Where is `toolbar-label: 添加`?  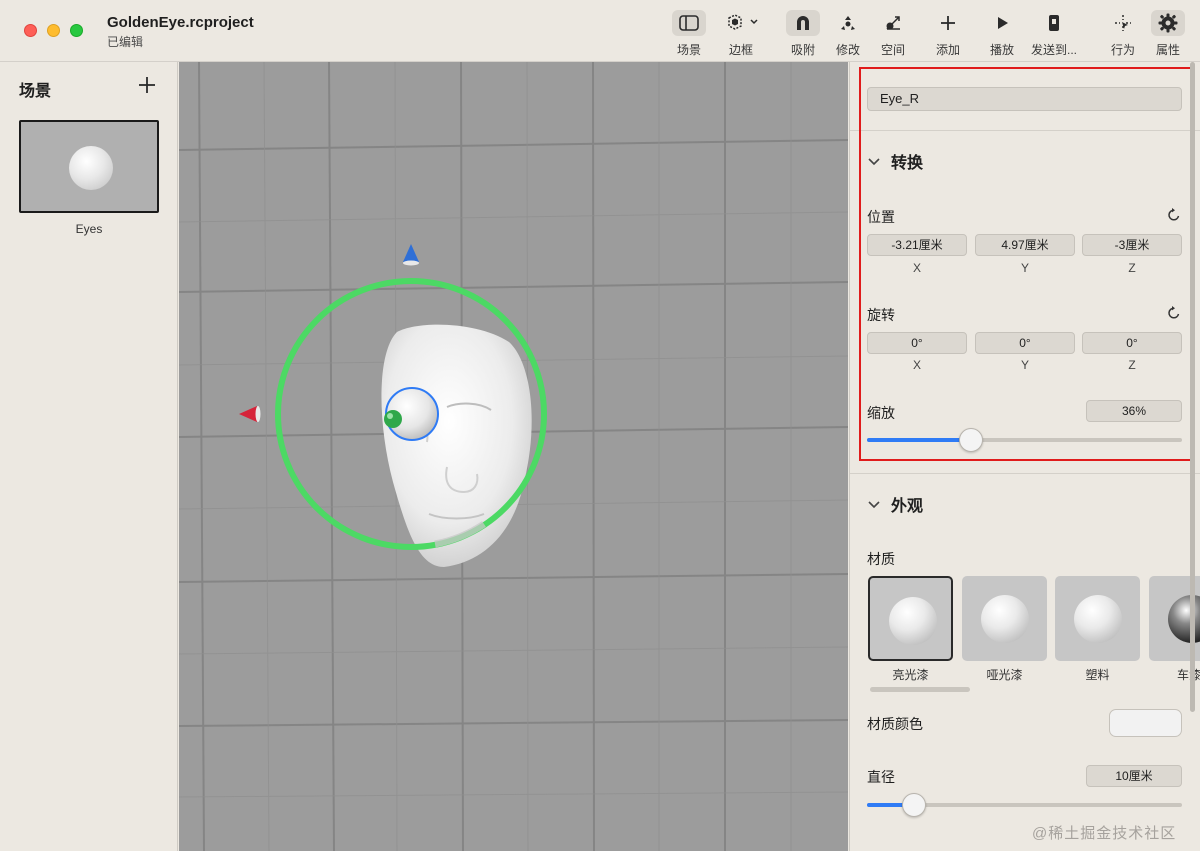
toolbar-label: 添加 is located at coordinates (947, 50).